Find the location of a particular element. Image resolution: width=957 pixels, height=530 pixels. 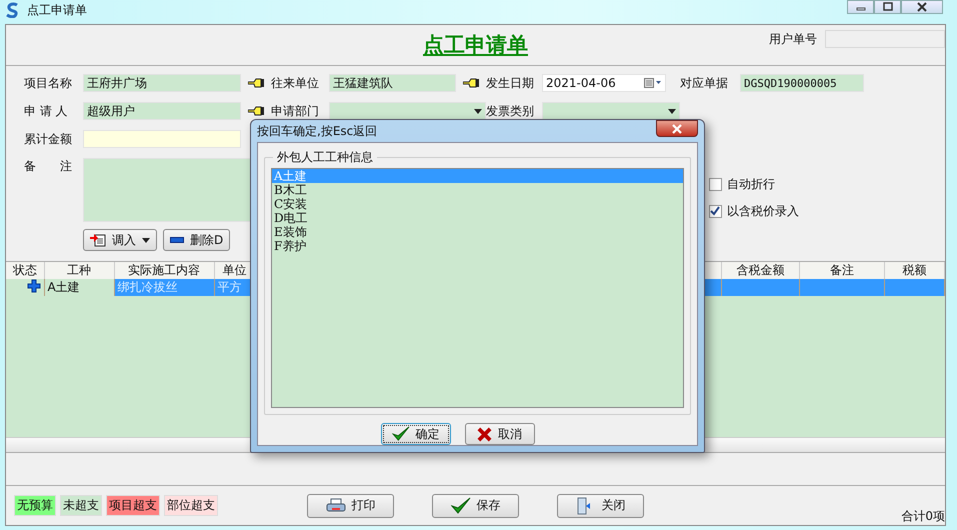

field-label: 往来单位 is located at coordinates (295, 83).